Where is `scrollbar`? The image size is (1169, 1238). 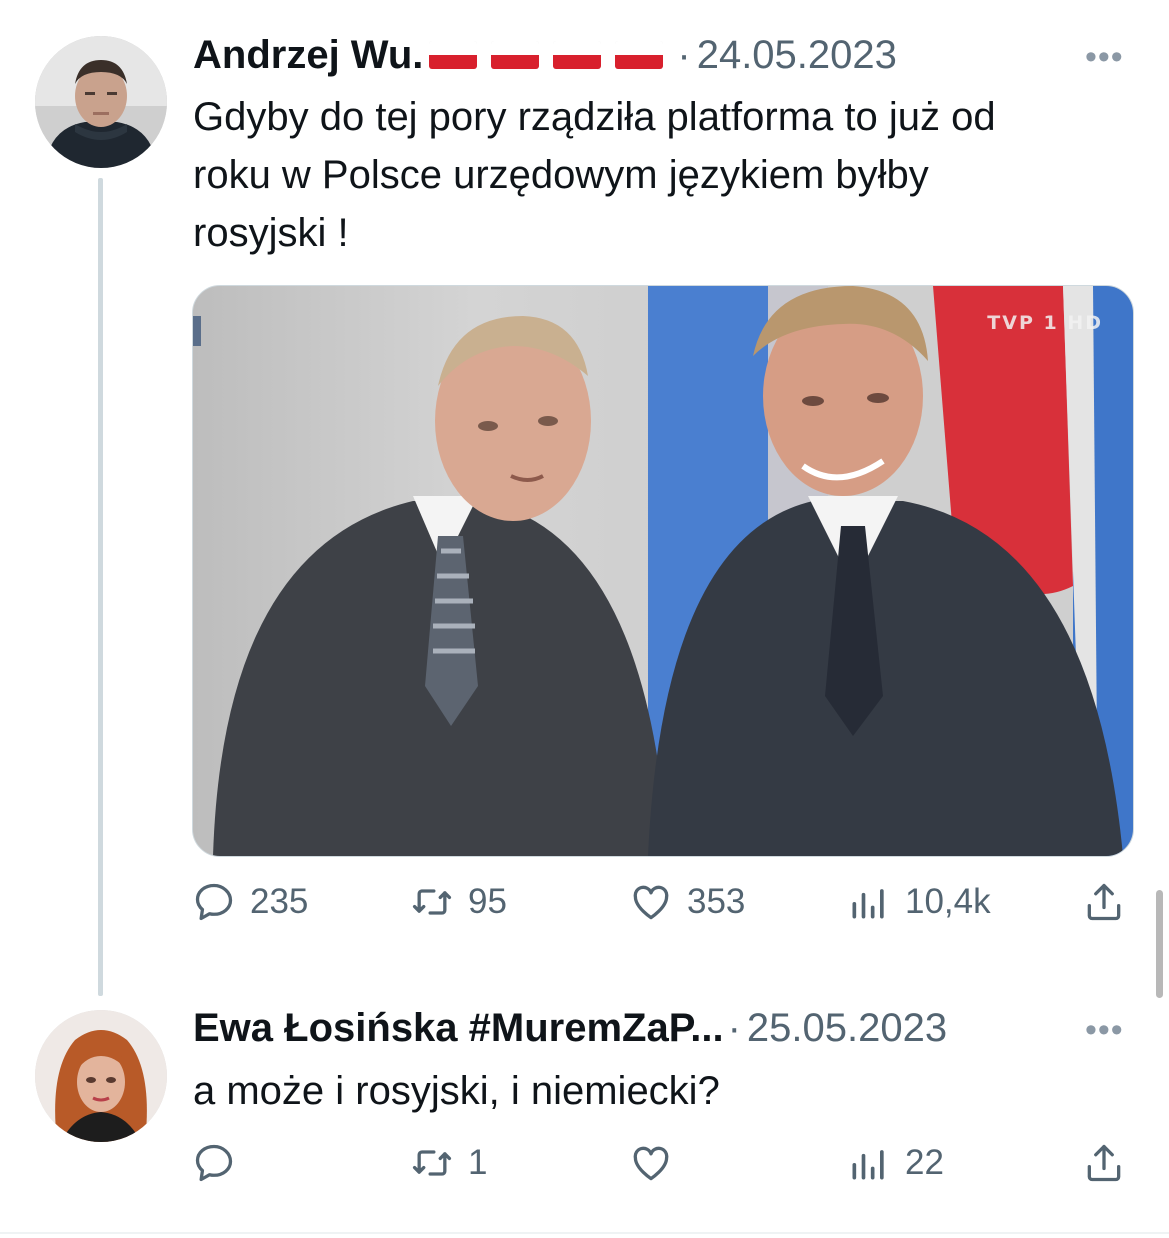 scrollbar is located at coordinates (1159, 944).